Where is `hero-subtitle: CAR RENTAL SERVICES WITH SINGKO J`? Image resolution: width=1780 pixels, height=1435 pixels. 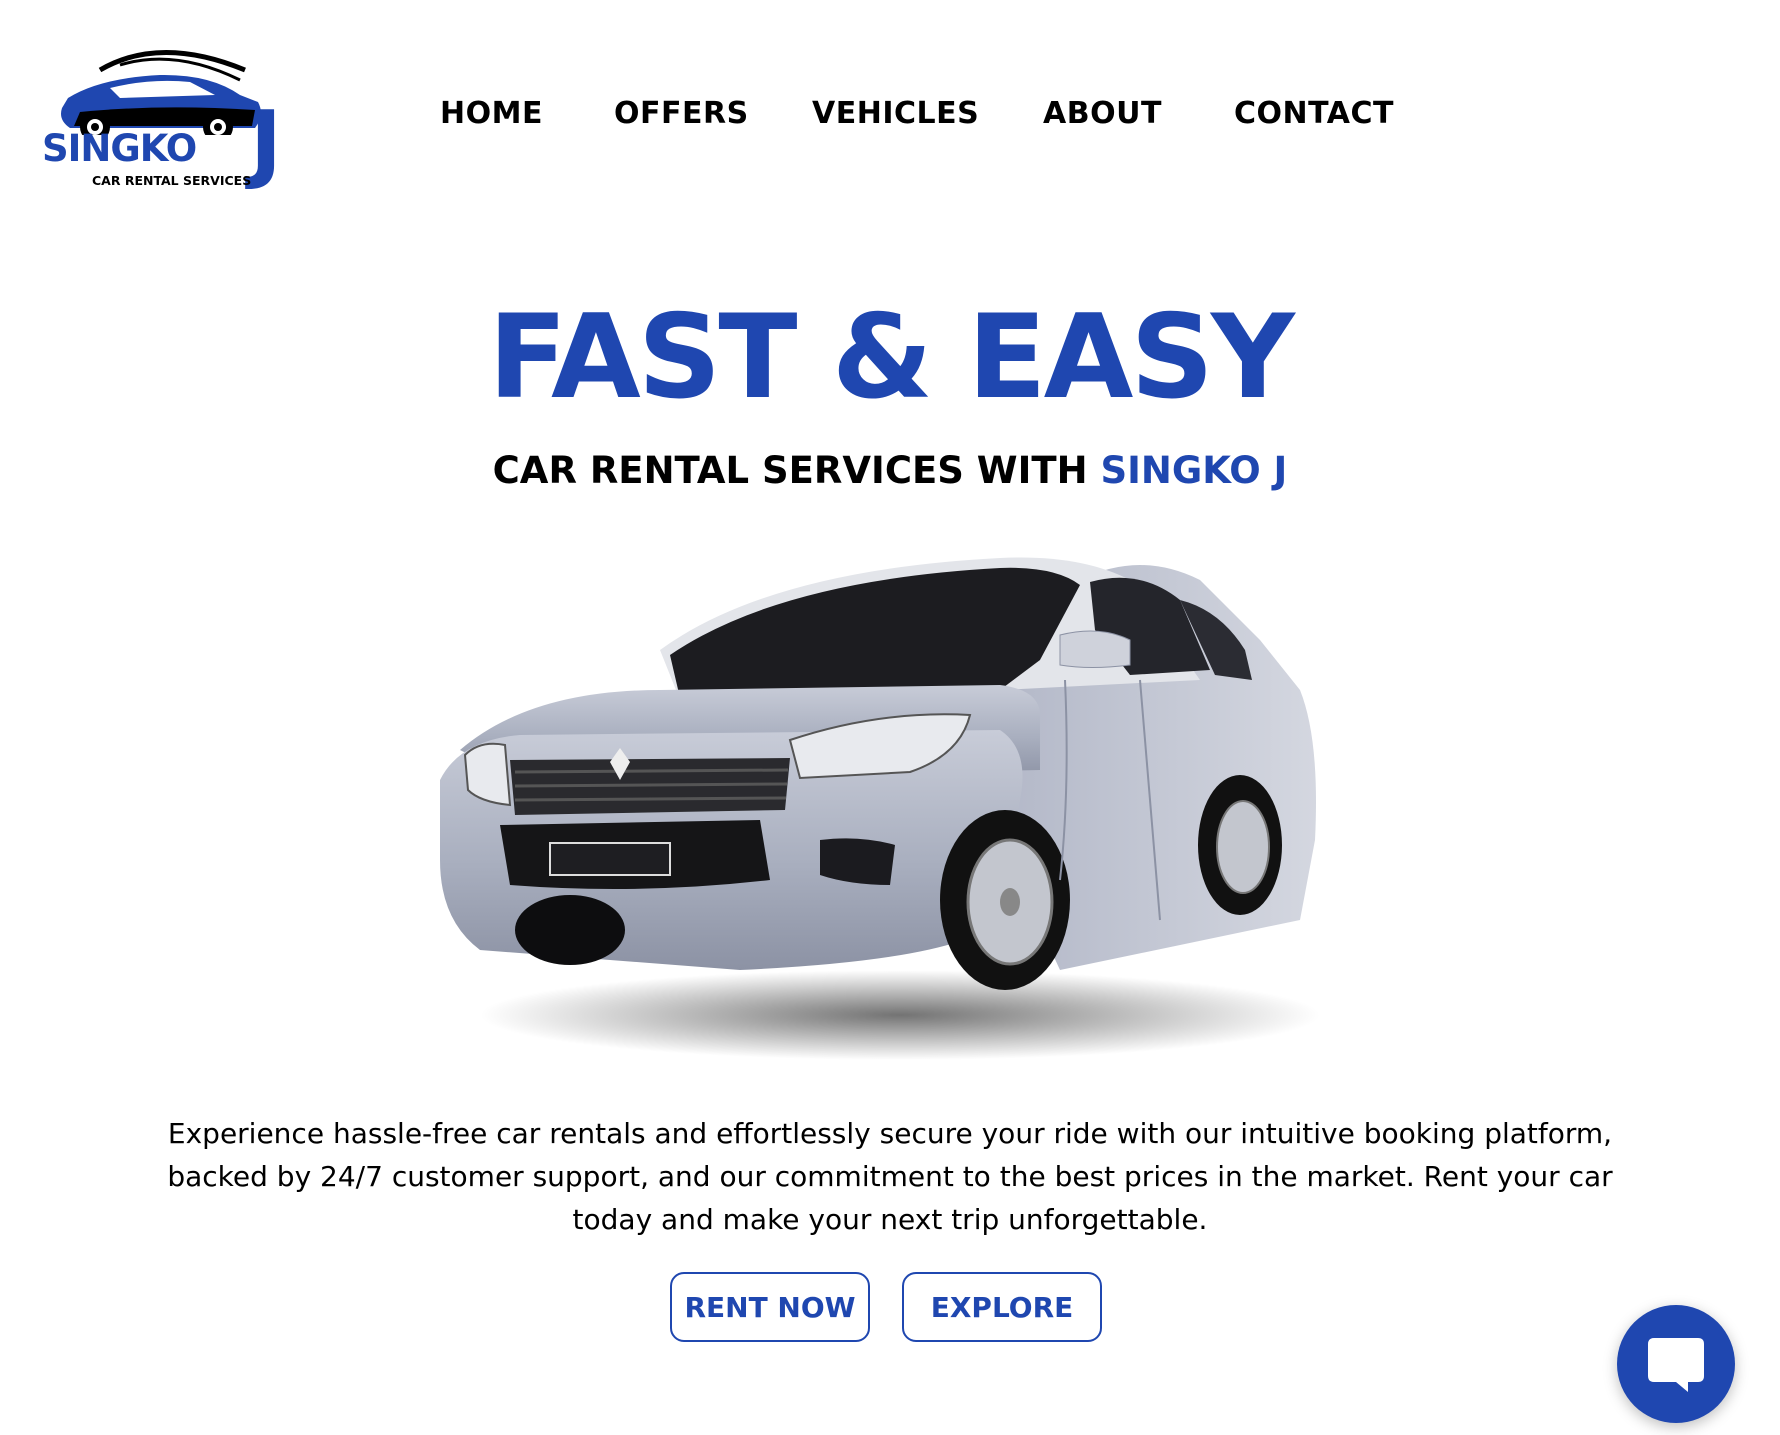
hero-subtitle: CAR RENTAL SERVICES WITH SINGKO J is located at coordinates (890, 470).